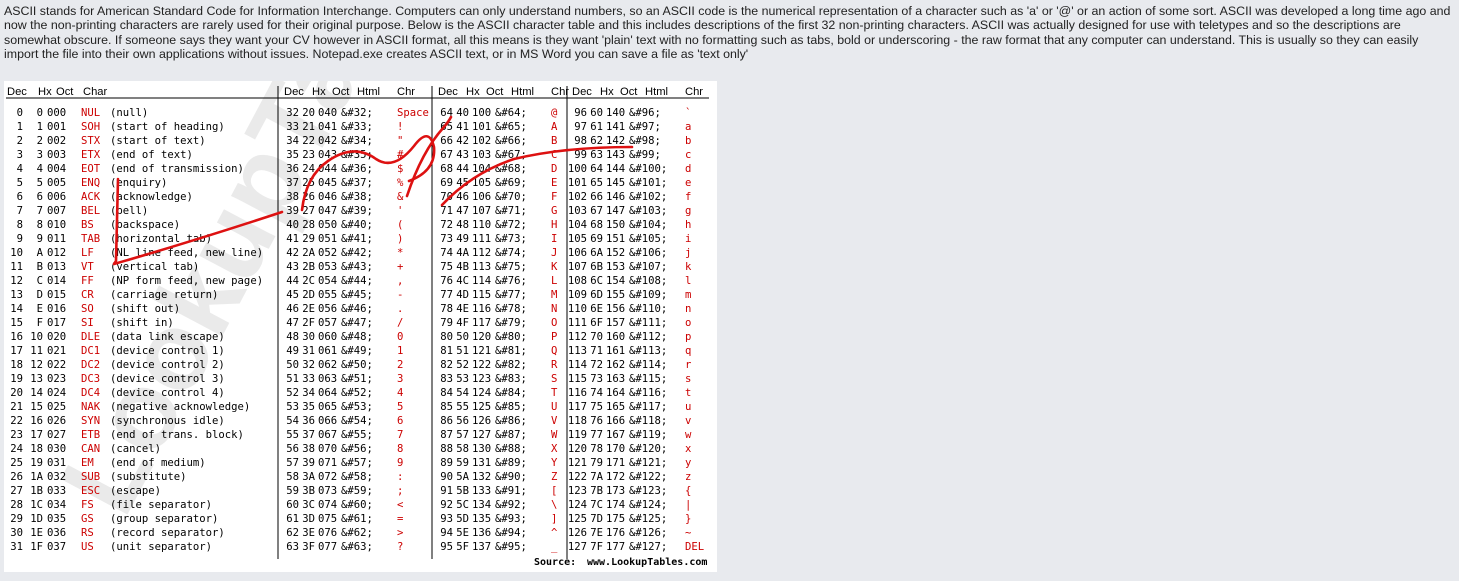 The height and width of the screenshot is (581, 1459). Describe the element at coordinates (481, 435) in the screenshot. I see `oct-value: 127` at that location.